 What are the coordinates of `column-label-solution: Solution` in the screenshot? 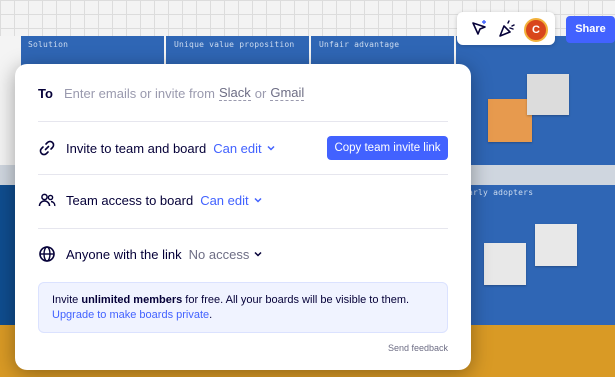 It's located at (48, 44).